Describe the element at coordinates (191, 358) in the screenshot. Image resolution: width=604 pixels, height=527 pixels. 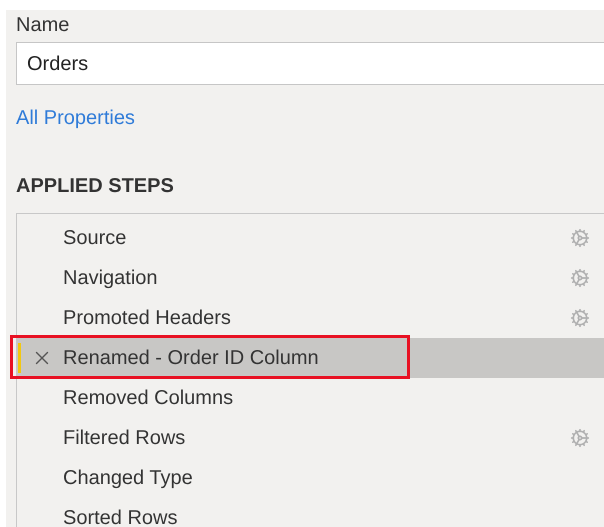
I see `step-label: Renamed - Order ID Column` at that location.